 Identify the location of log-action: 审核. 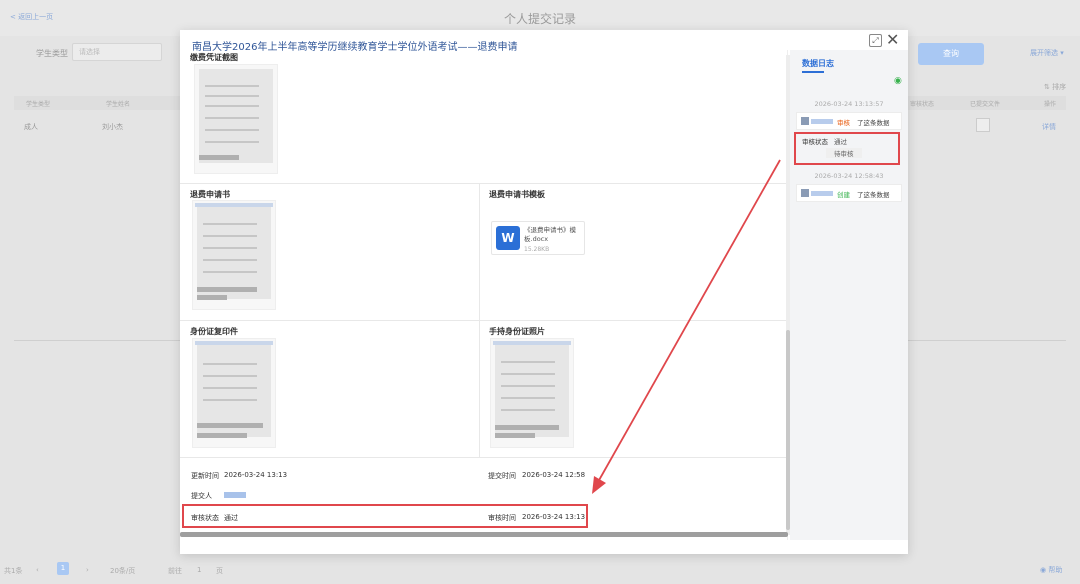
(843, 123).